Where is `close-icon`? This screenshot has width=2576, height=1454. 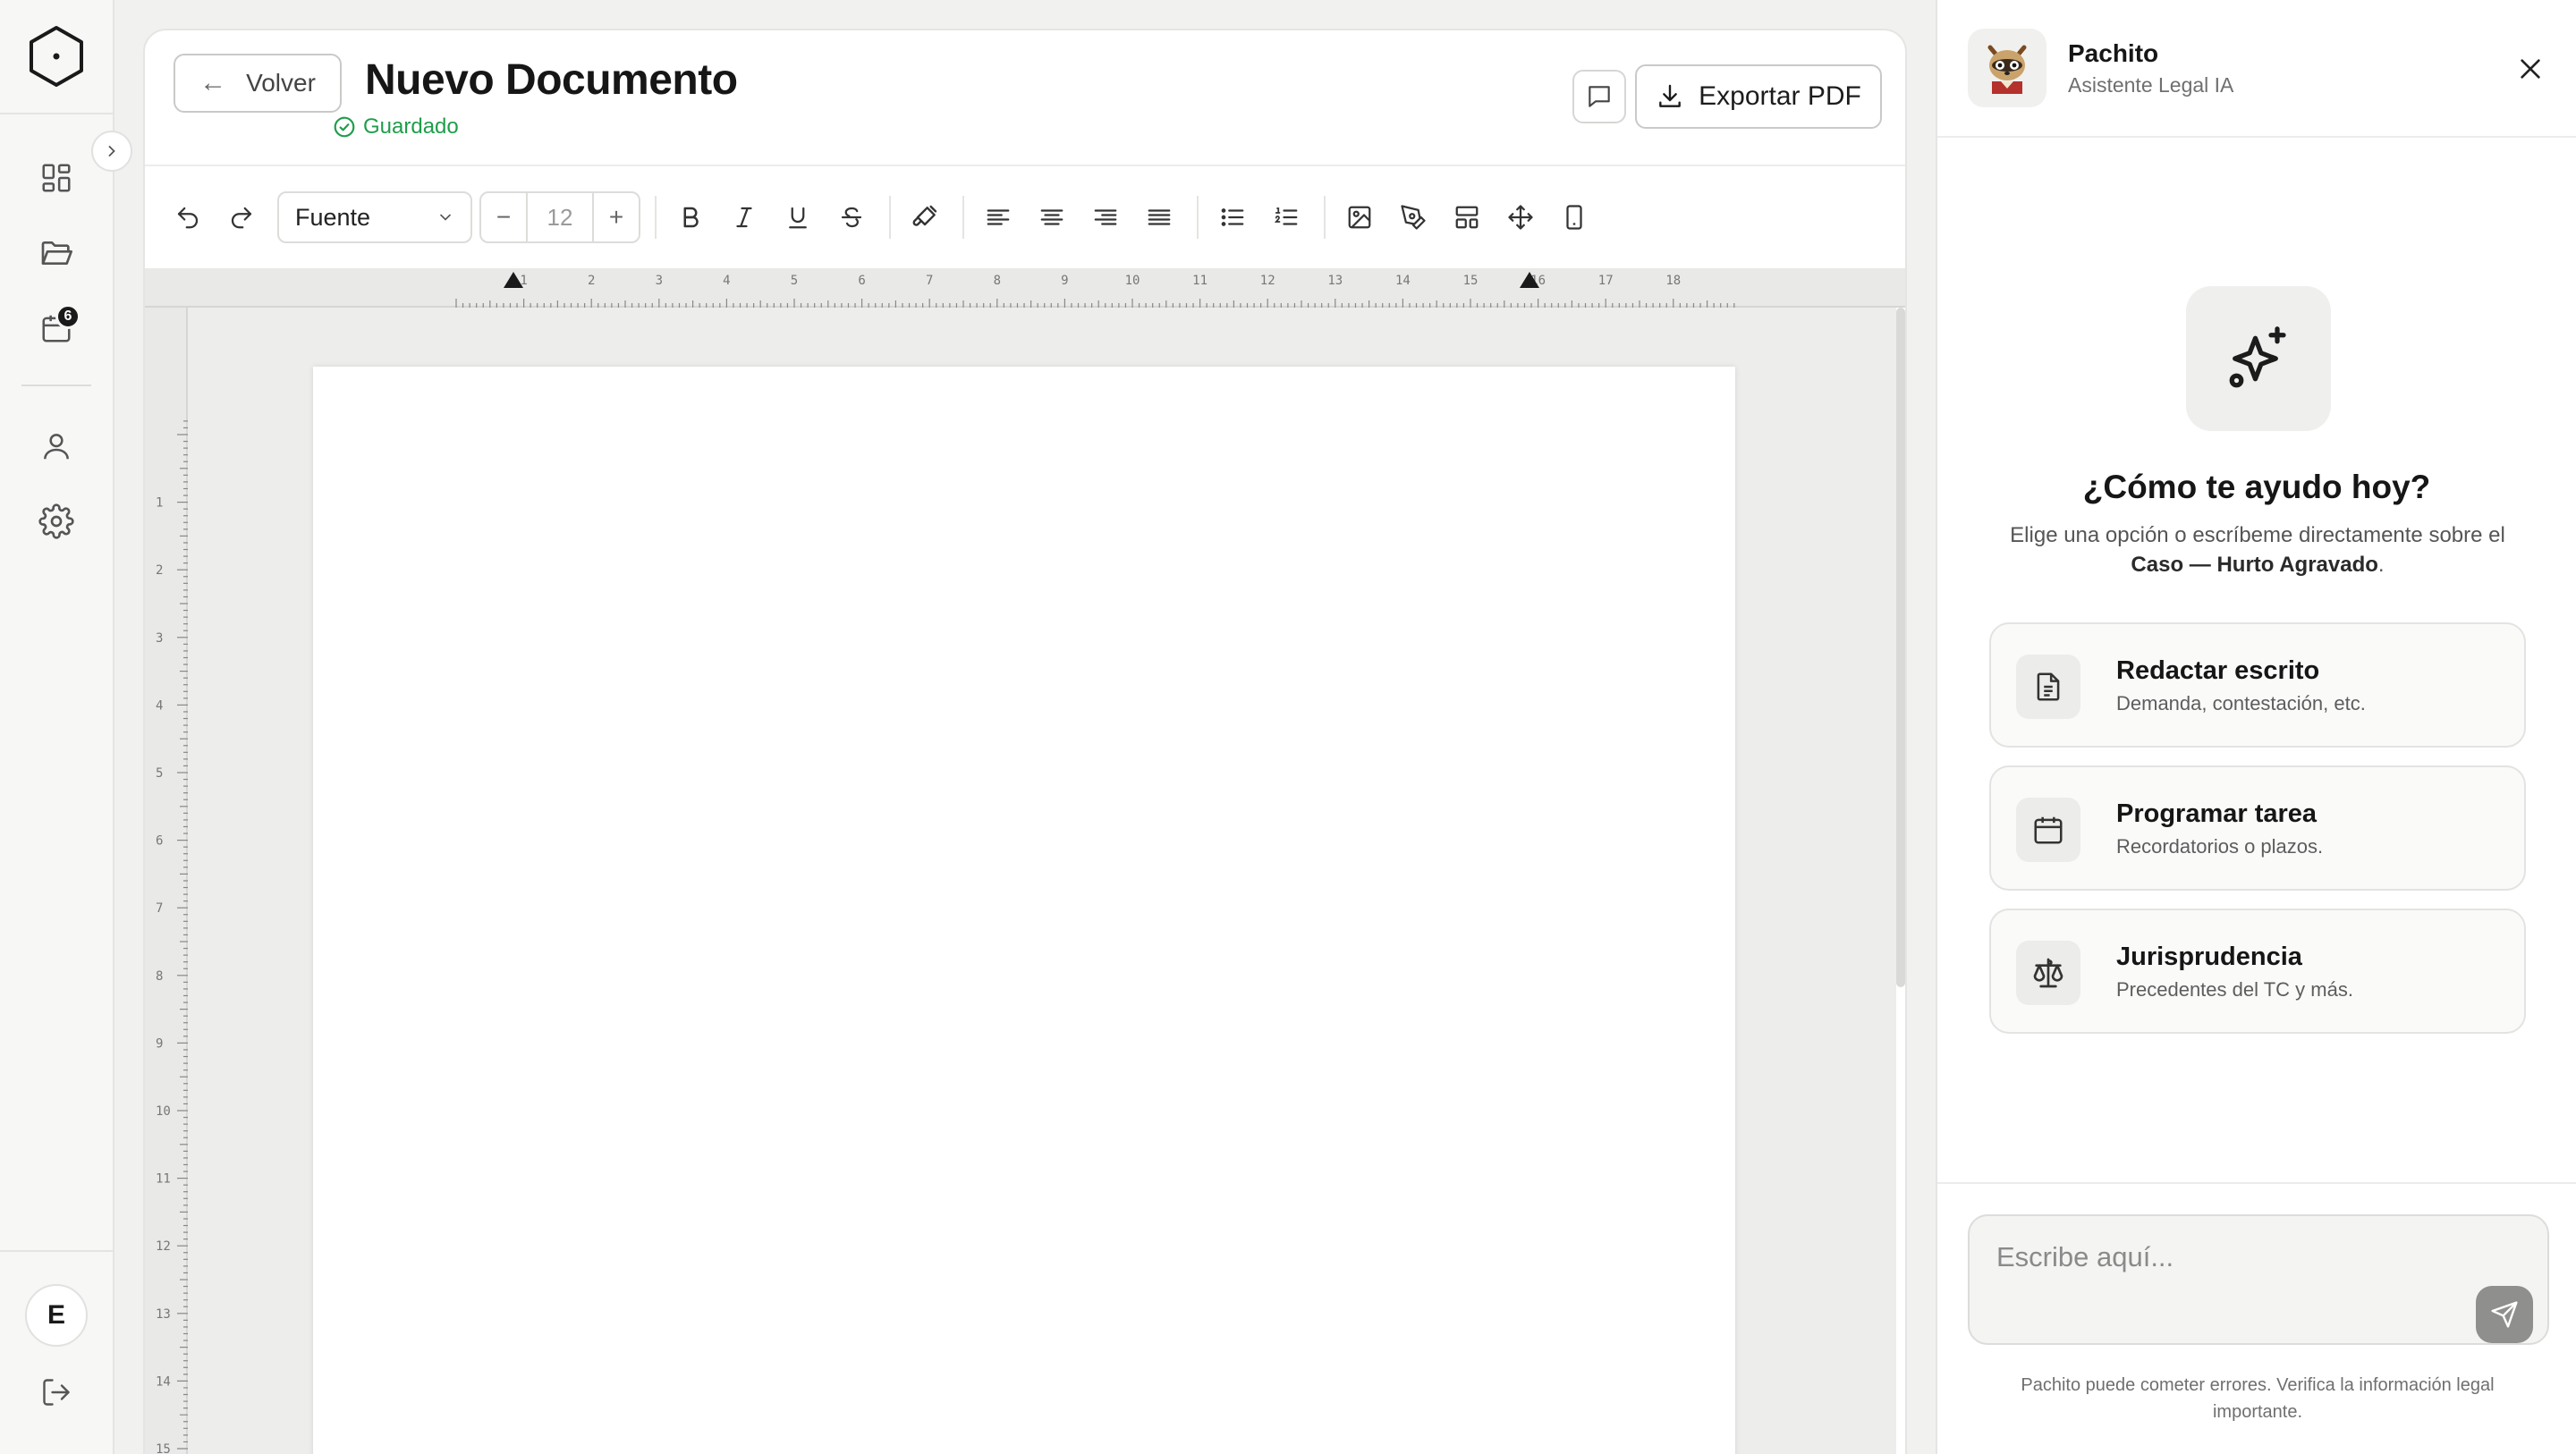 close-icon is located at coordinates (2530, 69).